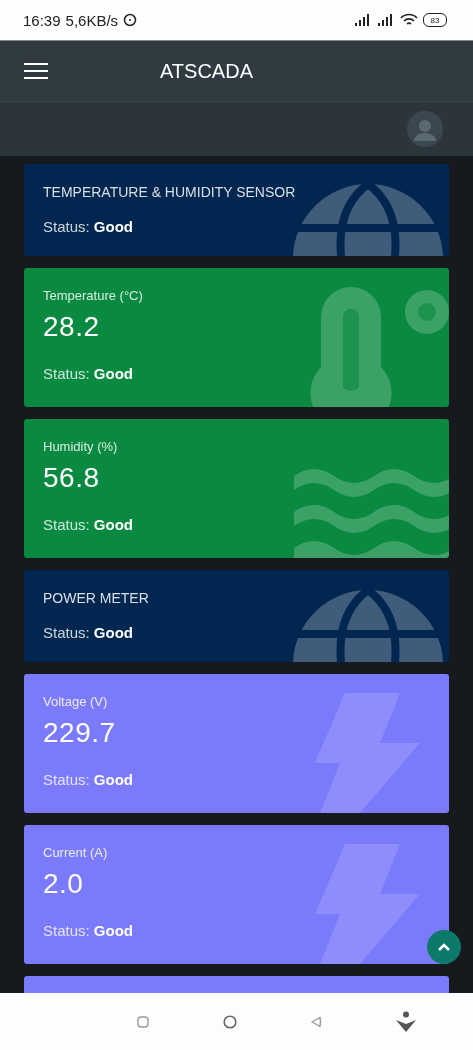 The height and width of the screenshot is (1050, 473). What do you see at coordinates (75, 701) in the screenshot?
I see `card-title: Voltage (V)` at bounding box center [75, 701].